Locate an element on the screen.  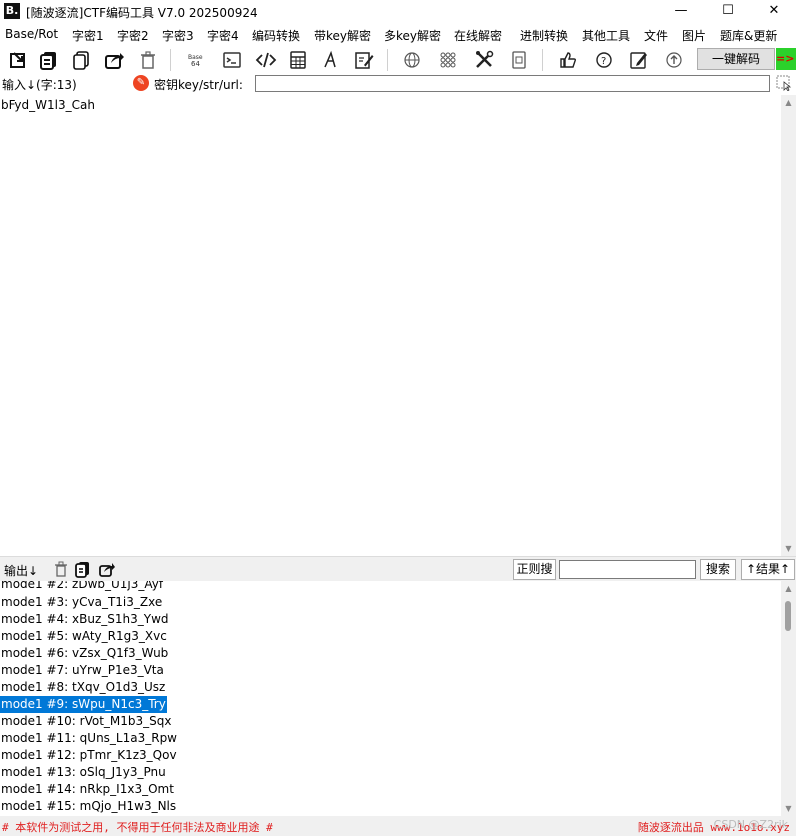
output-line: mode1 #2: zDwb_U1j3_Ayf is located at coordinates (82, 587).